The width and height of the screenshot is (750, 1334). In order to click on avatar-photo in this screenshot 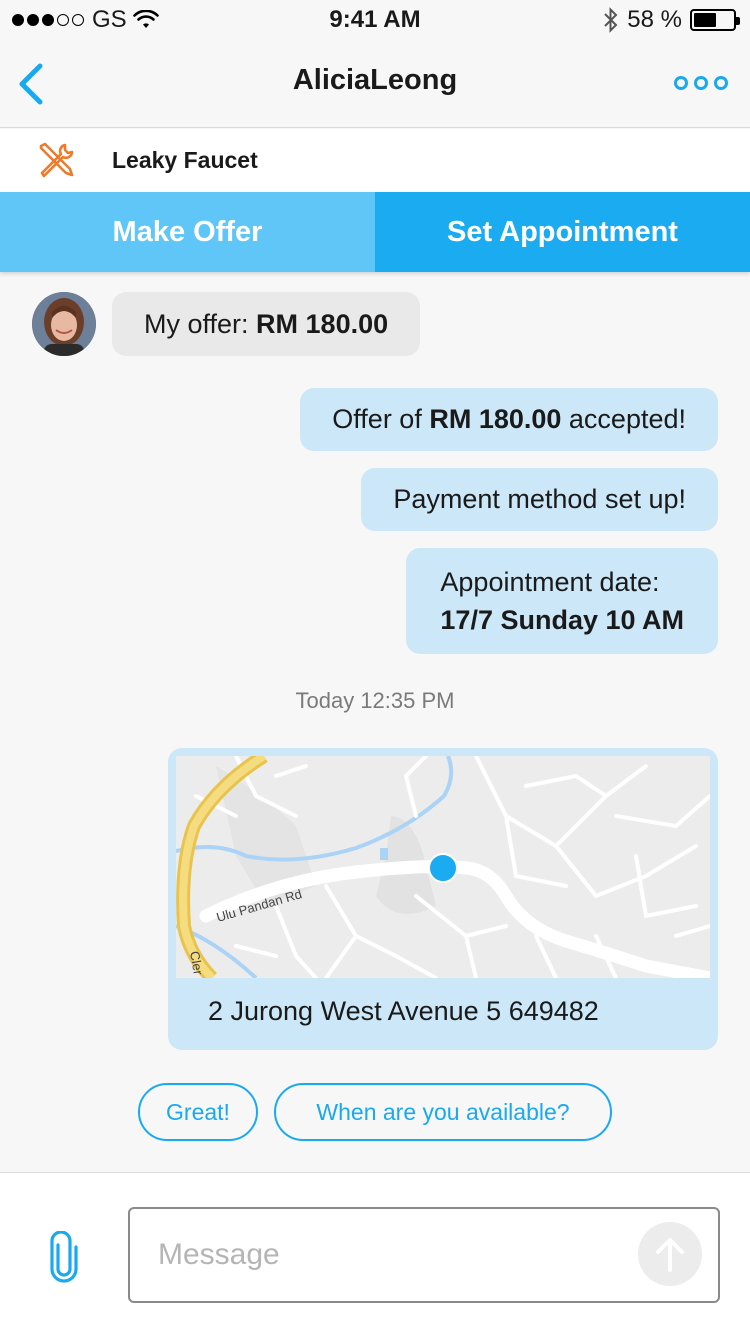, I will do `click(64, 324)`.